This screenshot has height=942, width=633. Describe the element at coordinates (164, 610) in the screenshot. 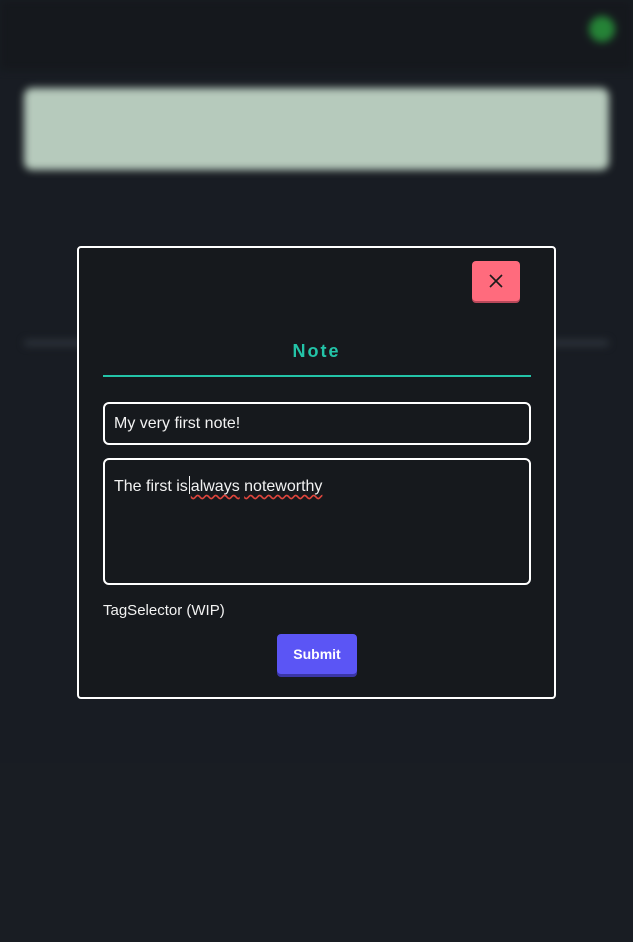

I see `tag-selector: TagSelector (WIP)` at that location.